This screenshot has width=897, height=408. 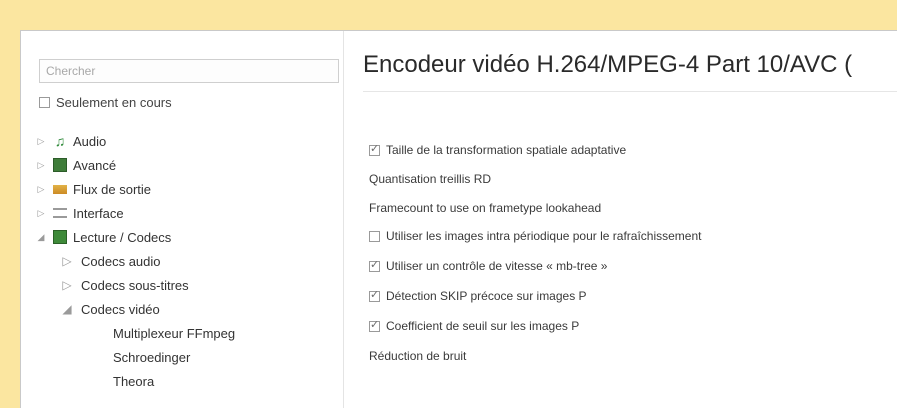 I want to click on tree-item-ffmpeg-muxer: Multiplexeur FFmpeg, so click(x=185, y=333).